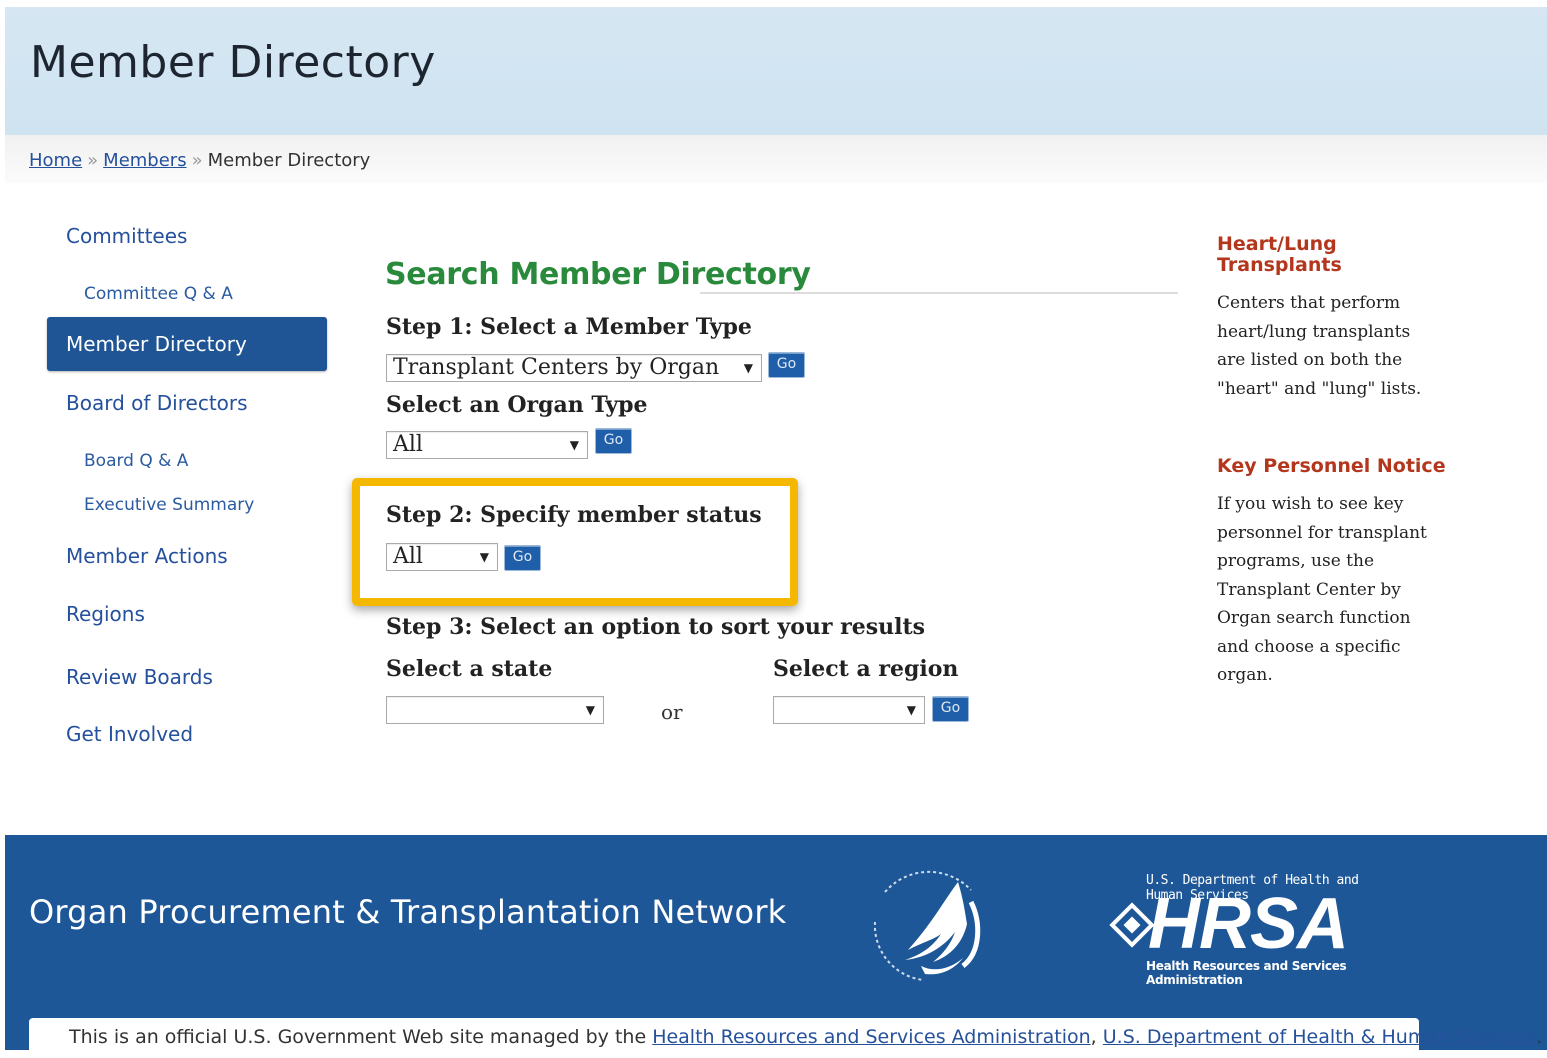 This screenshot has width=1547, height=1058. I want to click on page-header: Member Directory, so click(776, 71).